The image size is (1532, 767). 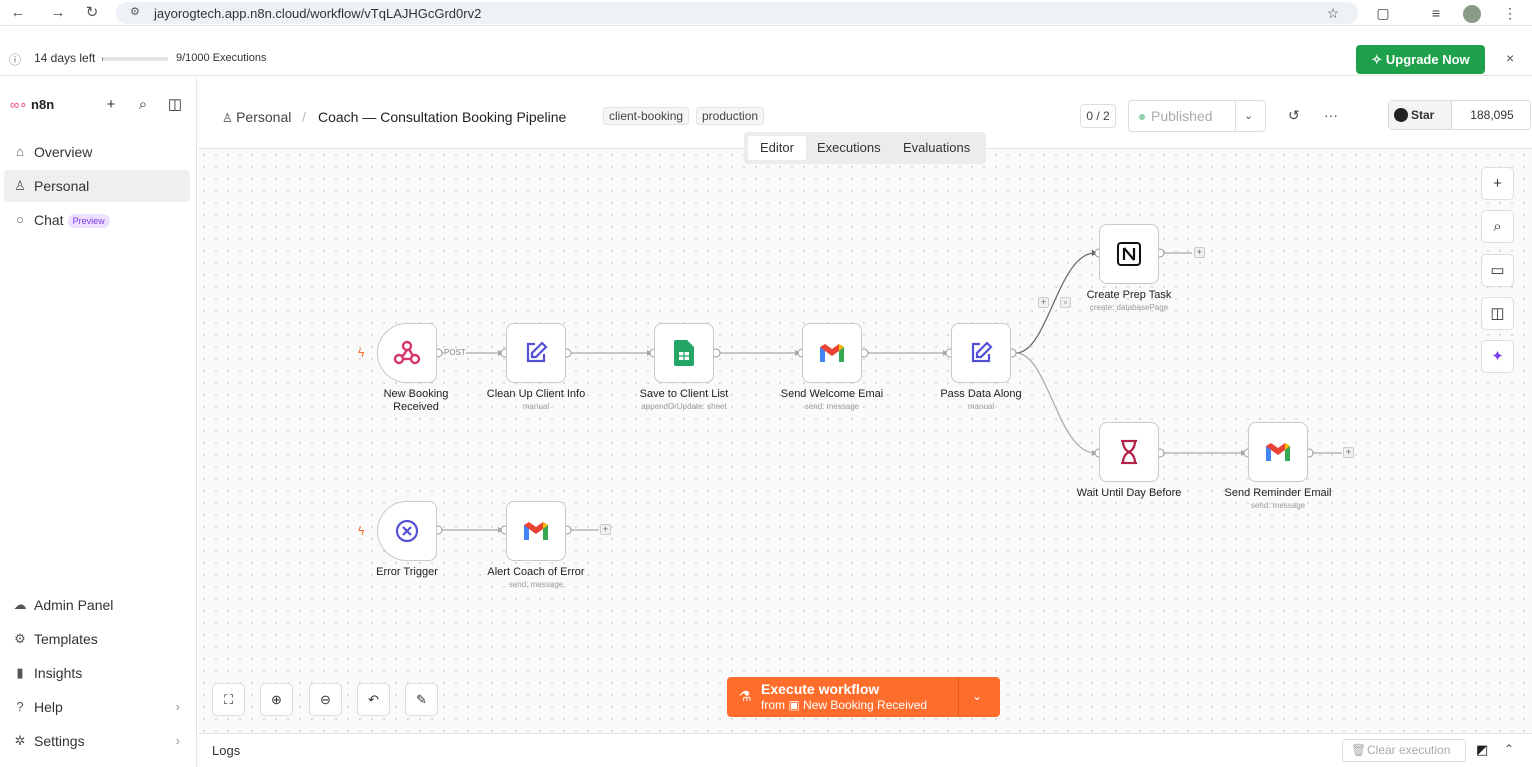 What do you see at coordinates (1472, 13) in the screenshot?
I see `profile-avatar` at bounding box center [1472, 13].